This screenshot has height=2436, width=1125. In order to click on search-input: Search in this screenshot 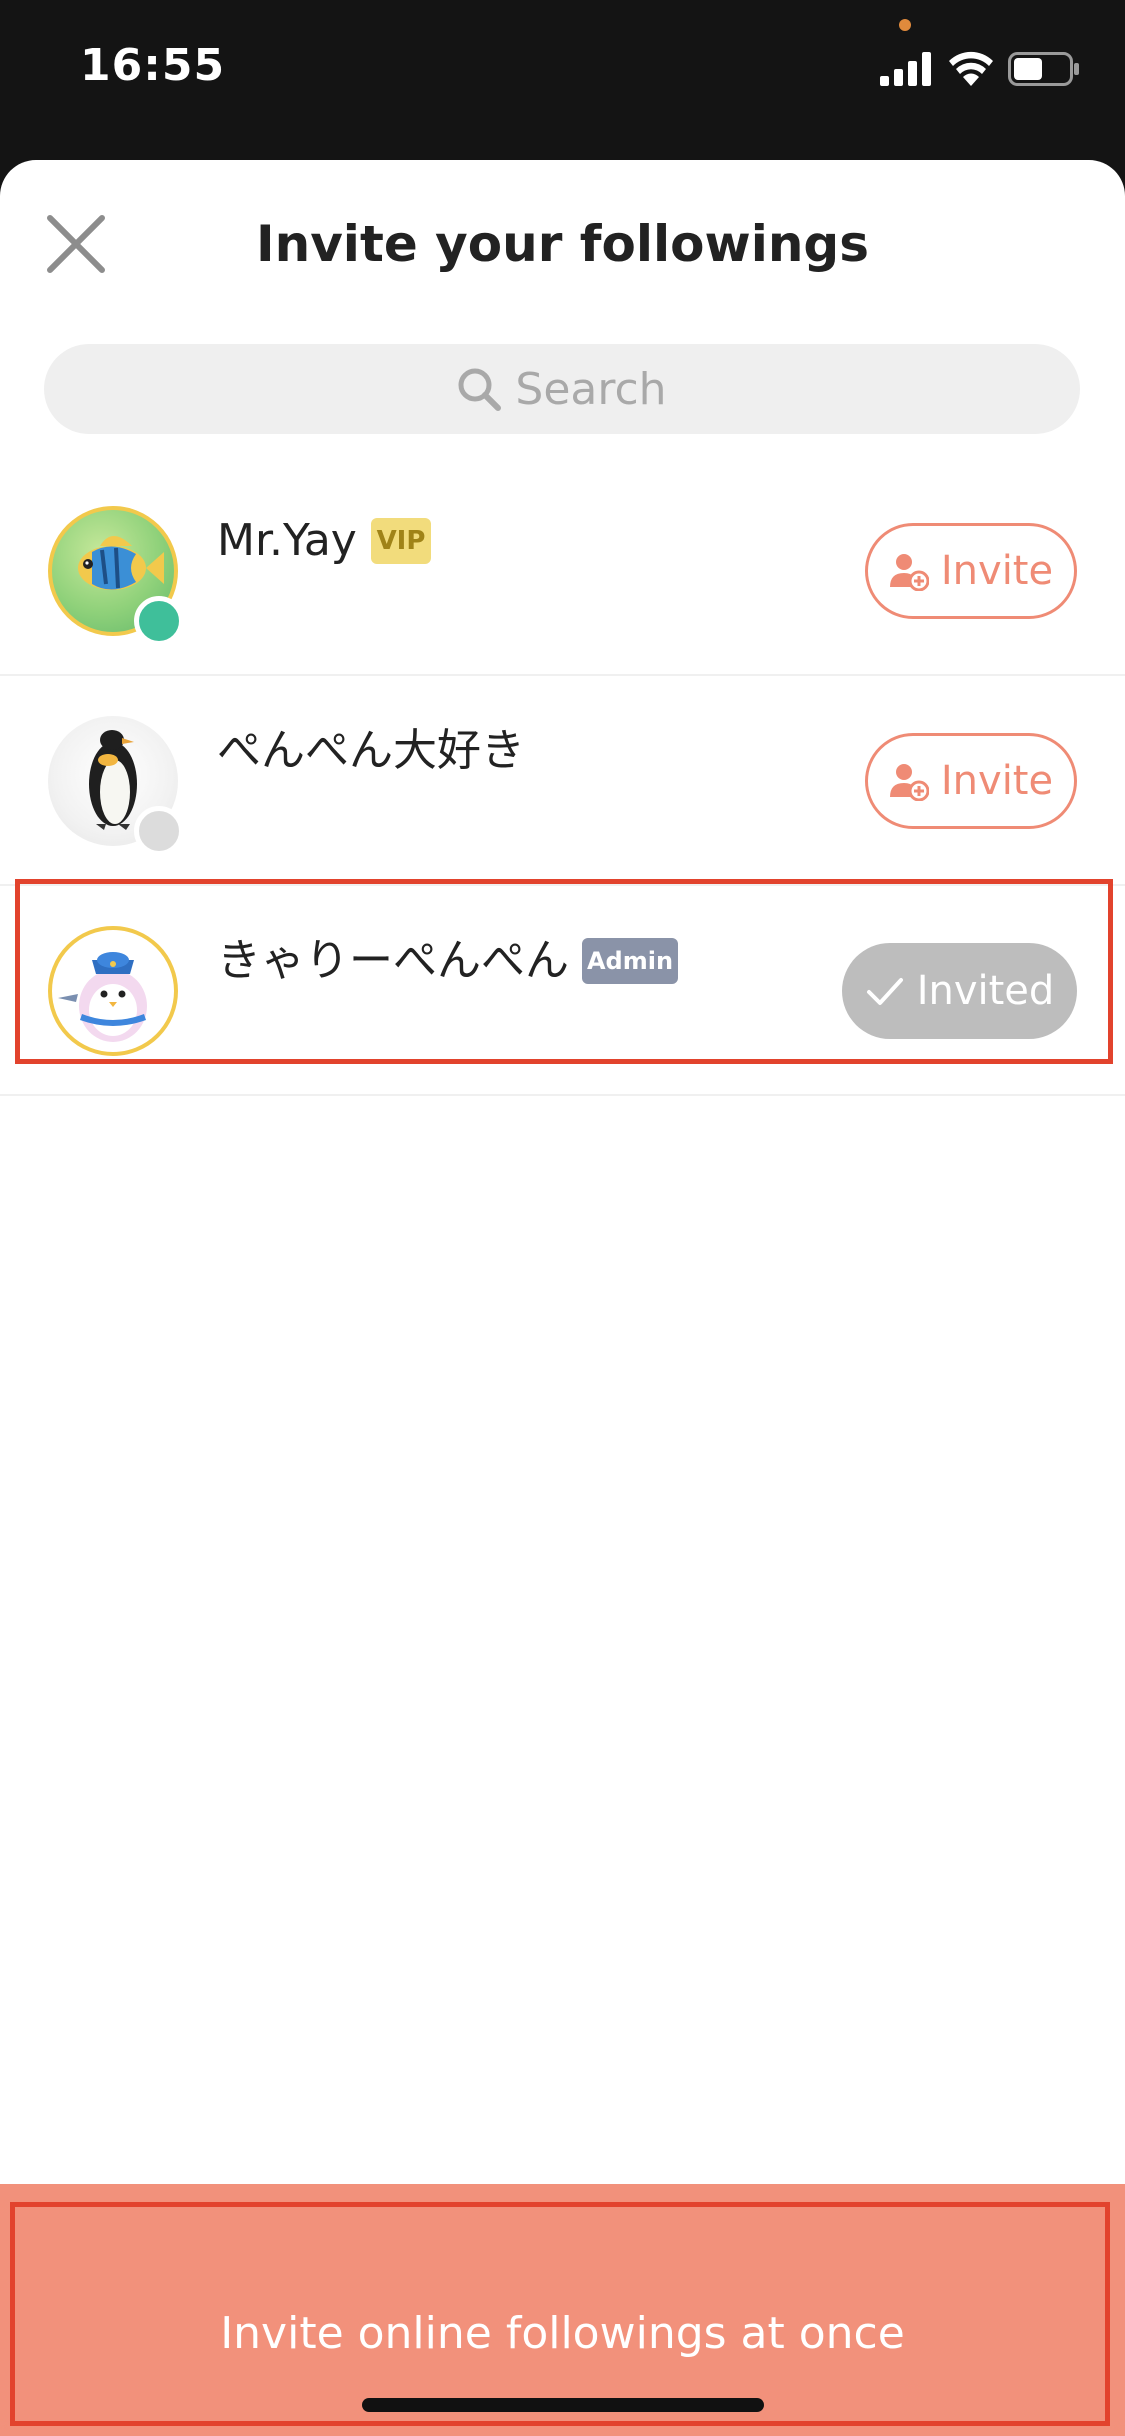, I will do `click(562, 389)`.